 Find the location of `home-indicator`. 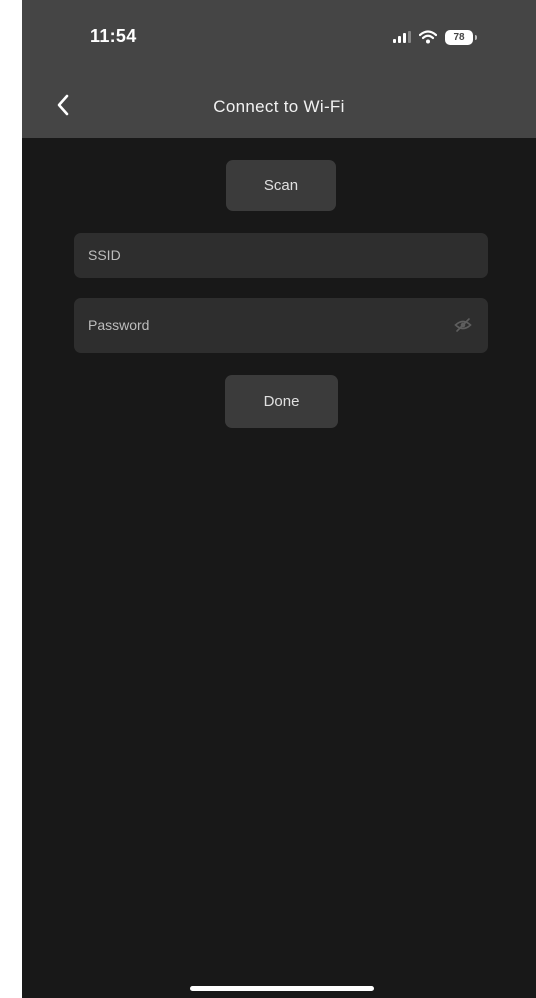

home-indicator is located at coordinates (282, 988).